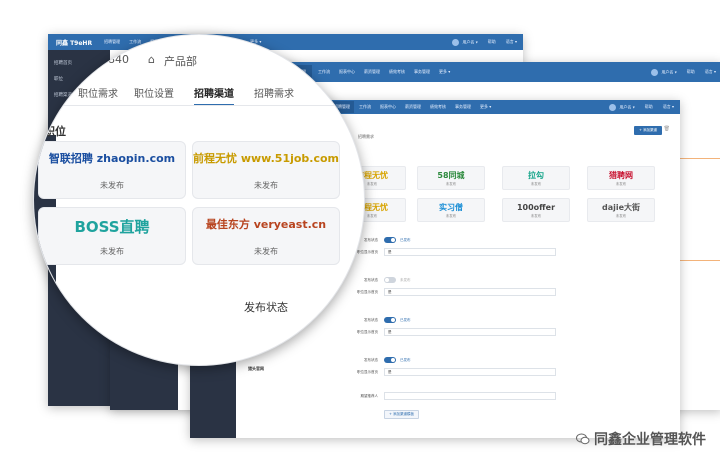 This screenshot has height=469, width=720. Describe the element at coordinates (63, 63) in the screenshot. I see `sidebar-item-home: 招聘首页` at that location.